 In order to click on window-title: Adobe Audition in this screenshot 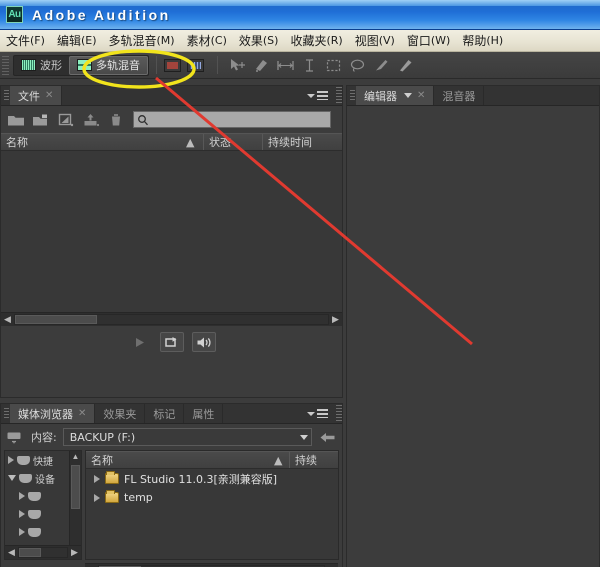, I will do `click(101, 14)`.